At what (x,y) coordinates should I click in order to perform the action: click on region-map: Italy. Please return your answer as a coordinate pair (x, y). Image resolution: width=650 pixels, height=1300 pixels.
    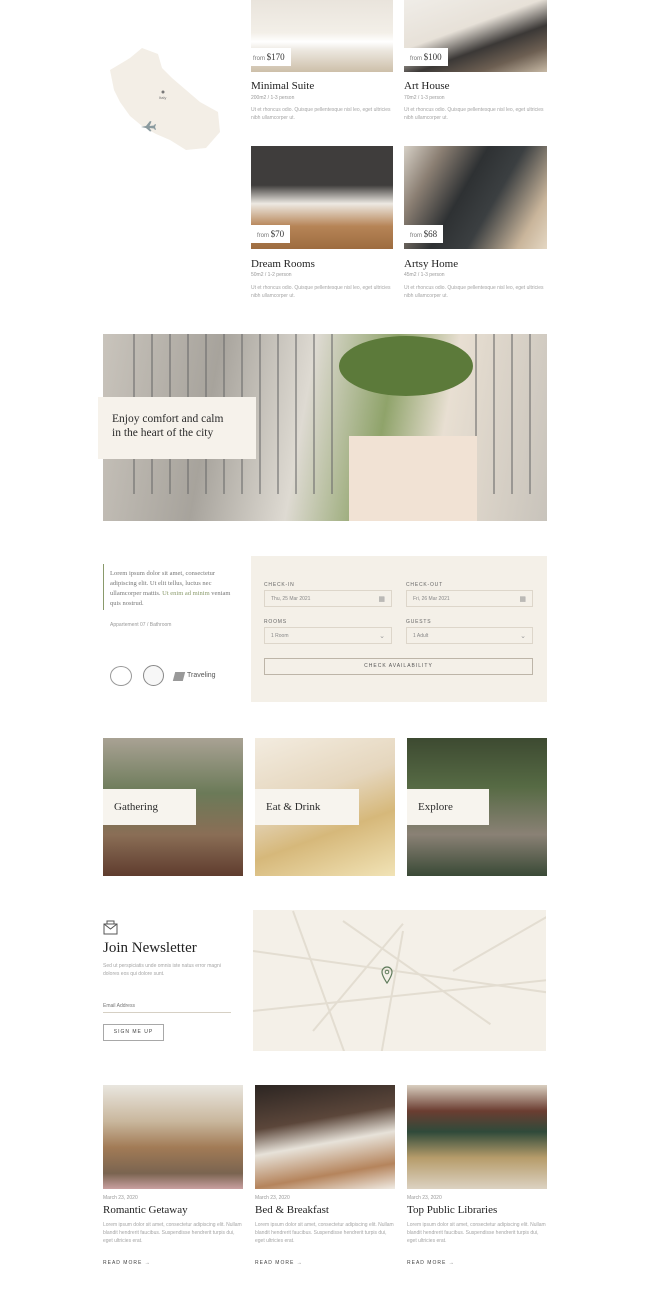
    Looking at the image, I should click on (165, 99).